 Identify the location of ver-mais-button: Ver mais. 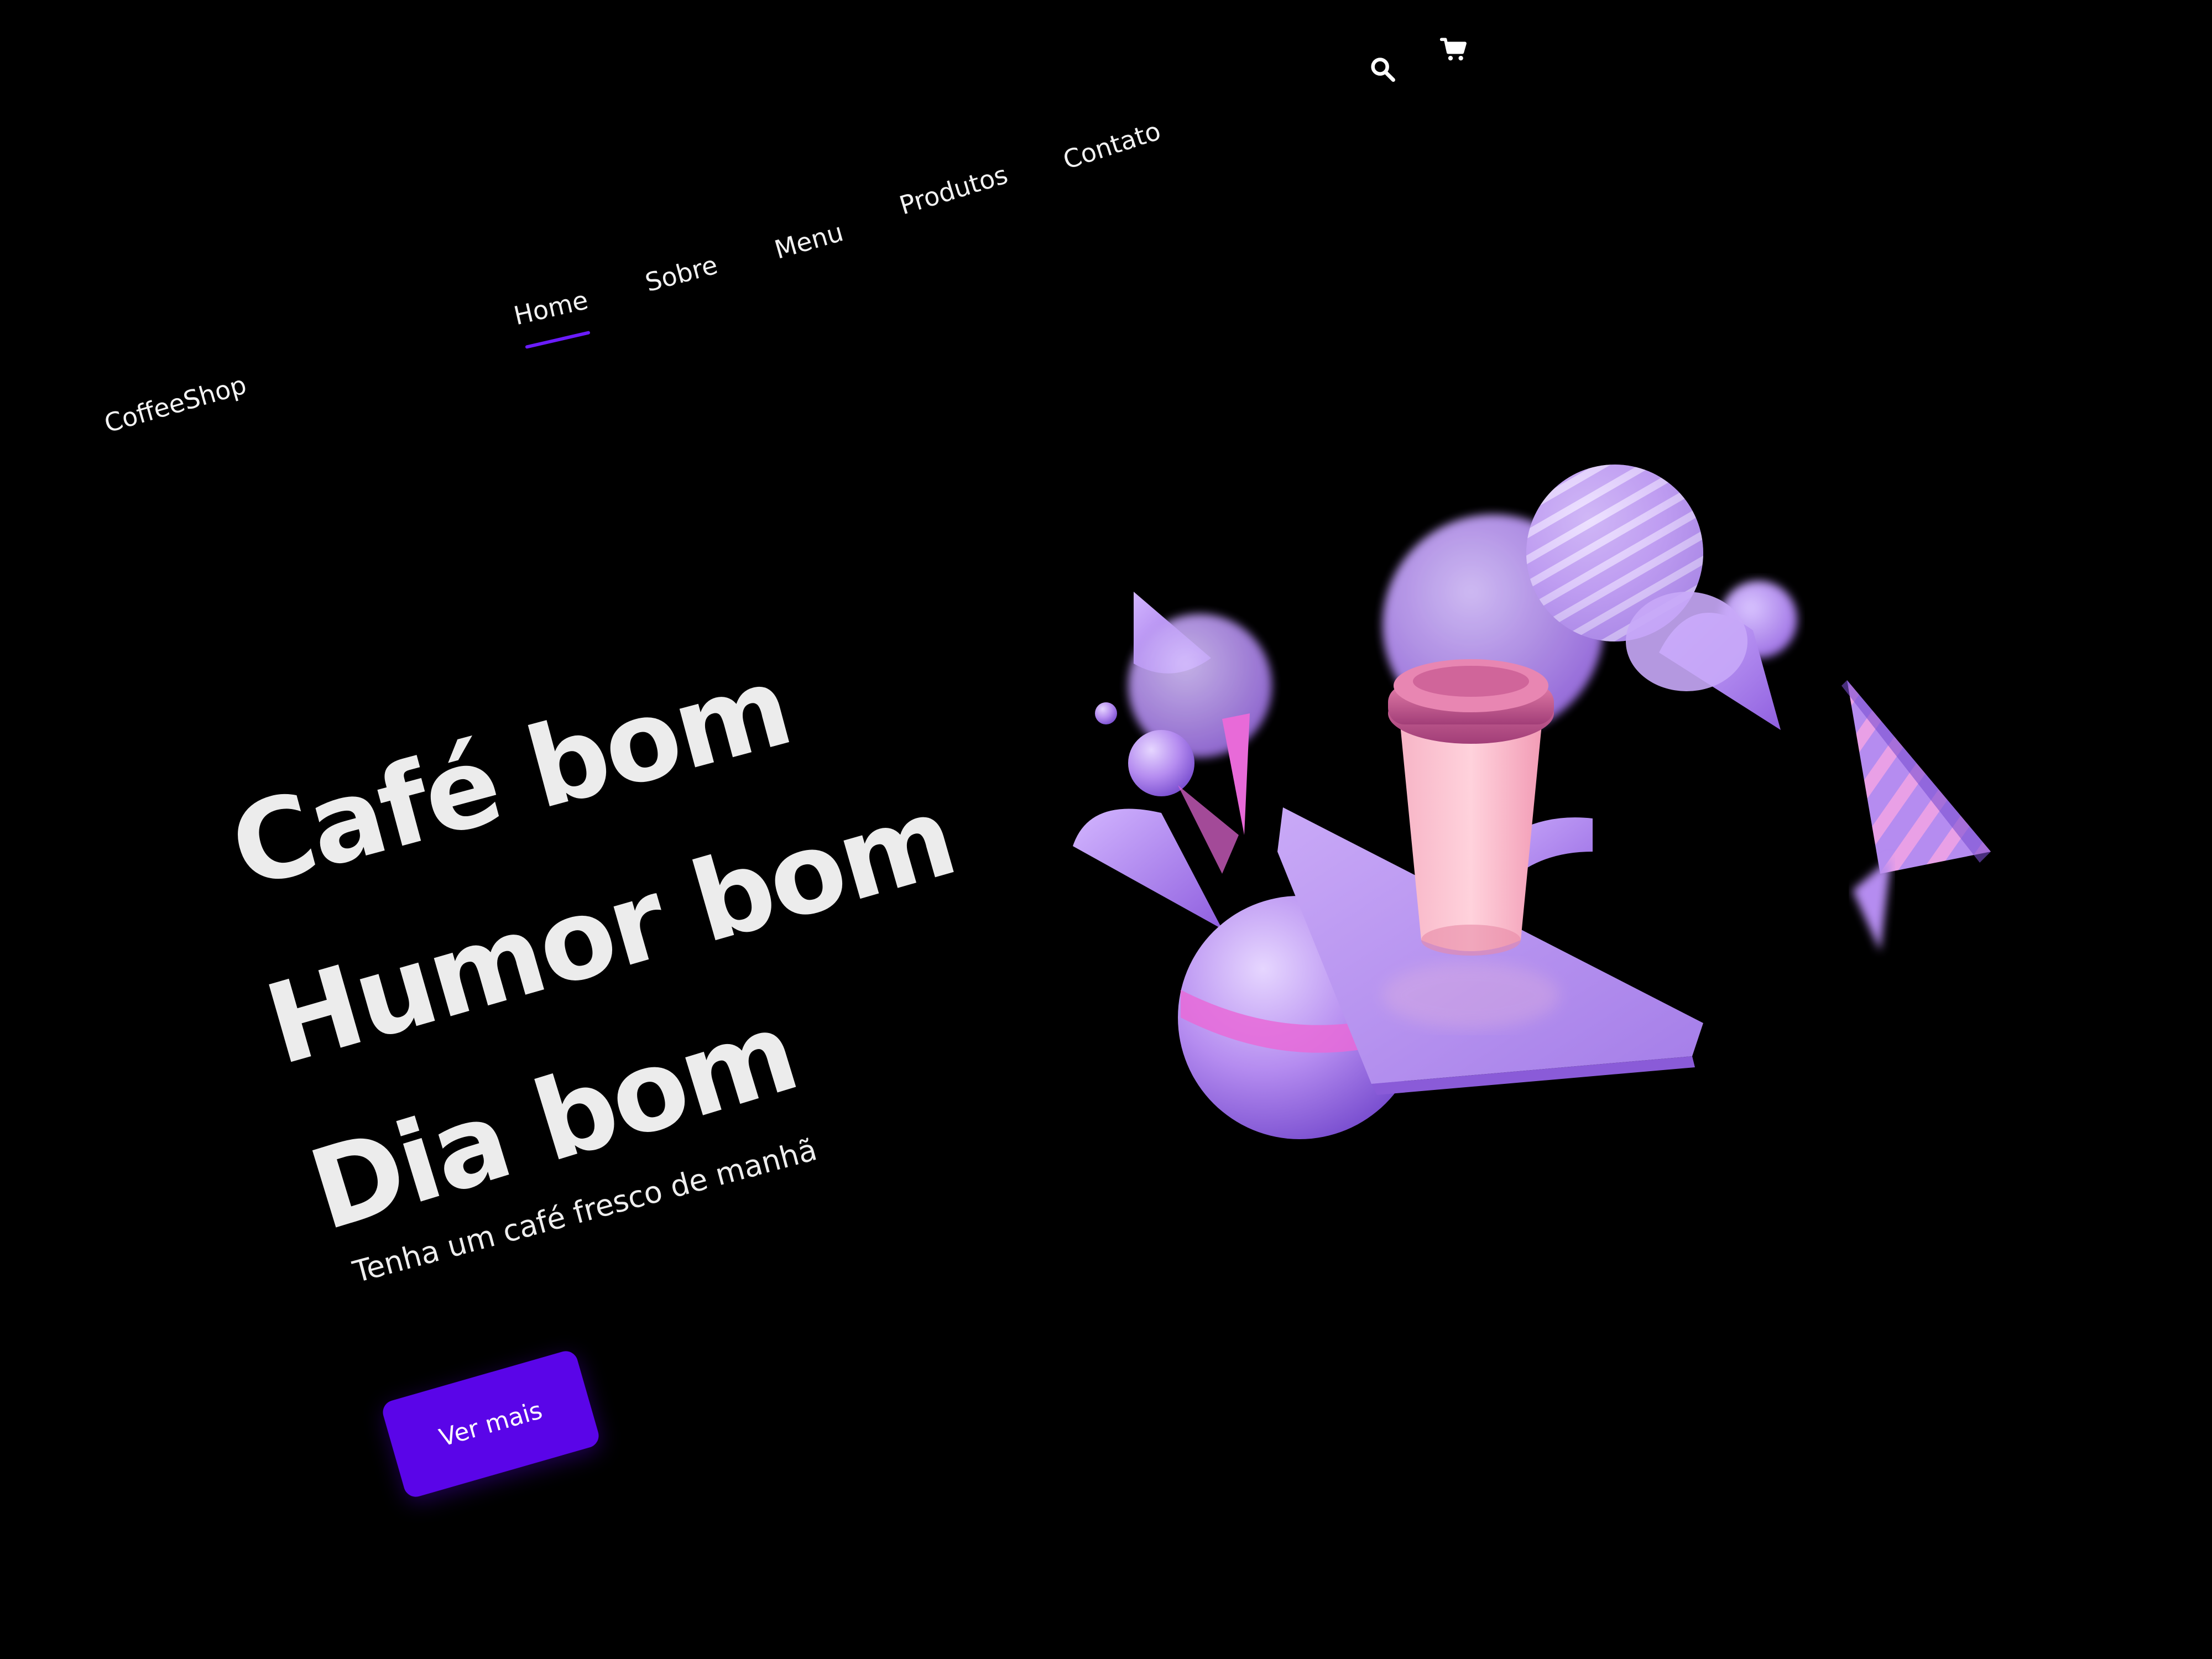
(491, 1424).